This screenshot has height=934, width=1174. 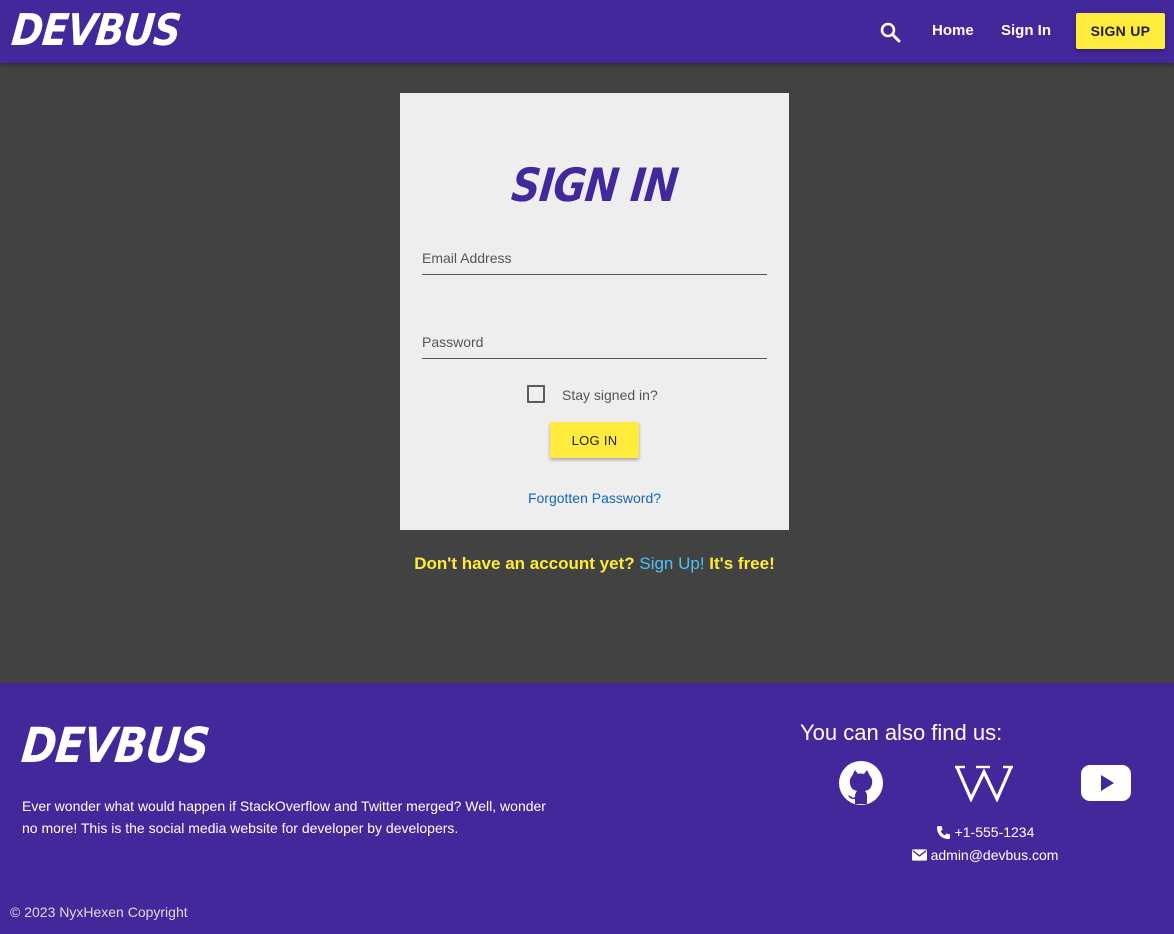 What do you see at coordinates (594, 186) in the screenshot?
I see `sign-in-title: SIGN IN` at bounding box center [594, 186].